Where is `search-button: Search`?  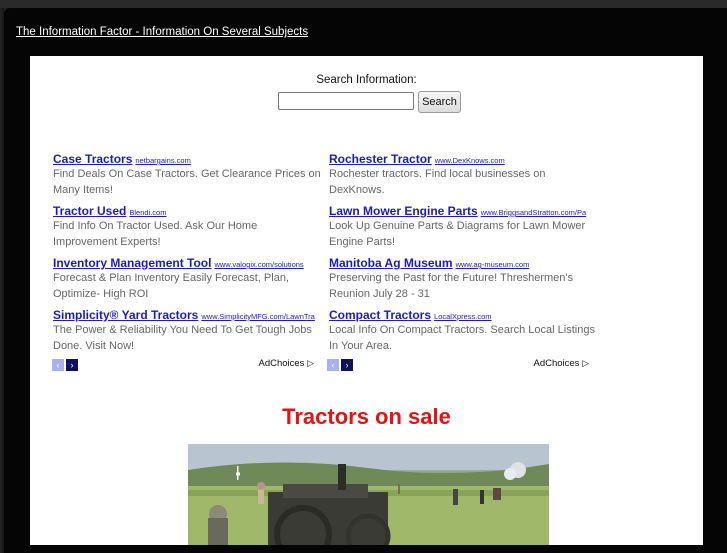 search-button: Search is located at coordinates (439, 102).